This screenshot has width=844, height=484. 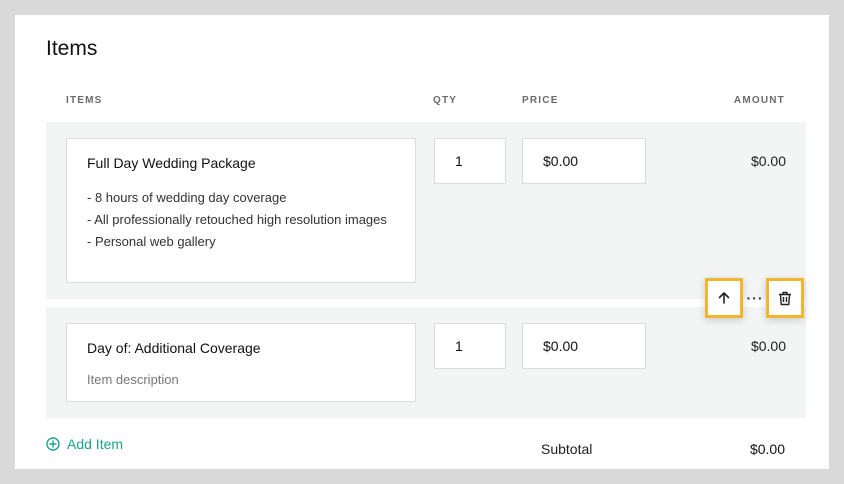 What do you see at coordinates (241, 163) in the screenshot?
I see `item-name: Full Day Wedding Package` at bounding box center [241, 163].